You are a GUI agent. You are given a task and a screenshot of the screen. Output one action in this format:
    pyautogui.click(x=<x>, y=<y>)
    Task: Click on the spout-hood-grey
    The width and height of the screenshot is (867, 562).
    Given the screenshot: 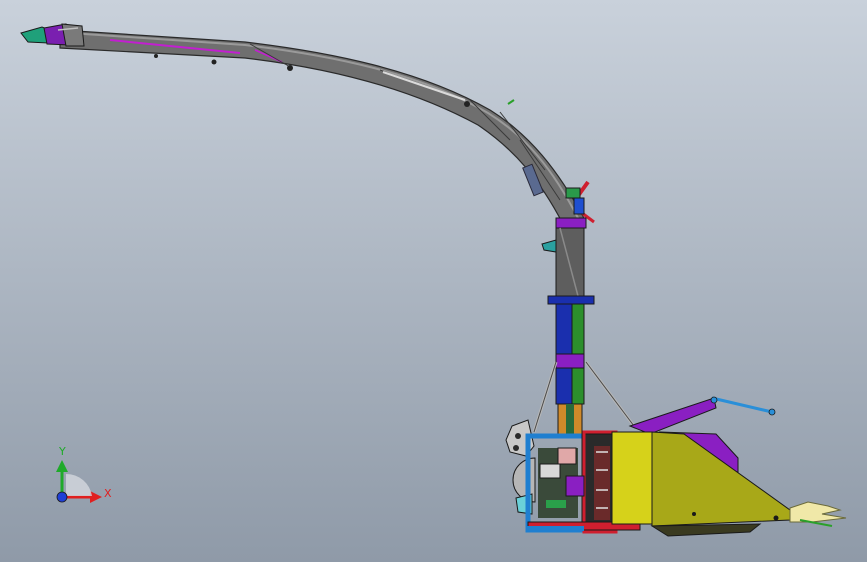 What is the action you would take?
    pyautogui.click(x=73, y=35)
    